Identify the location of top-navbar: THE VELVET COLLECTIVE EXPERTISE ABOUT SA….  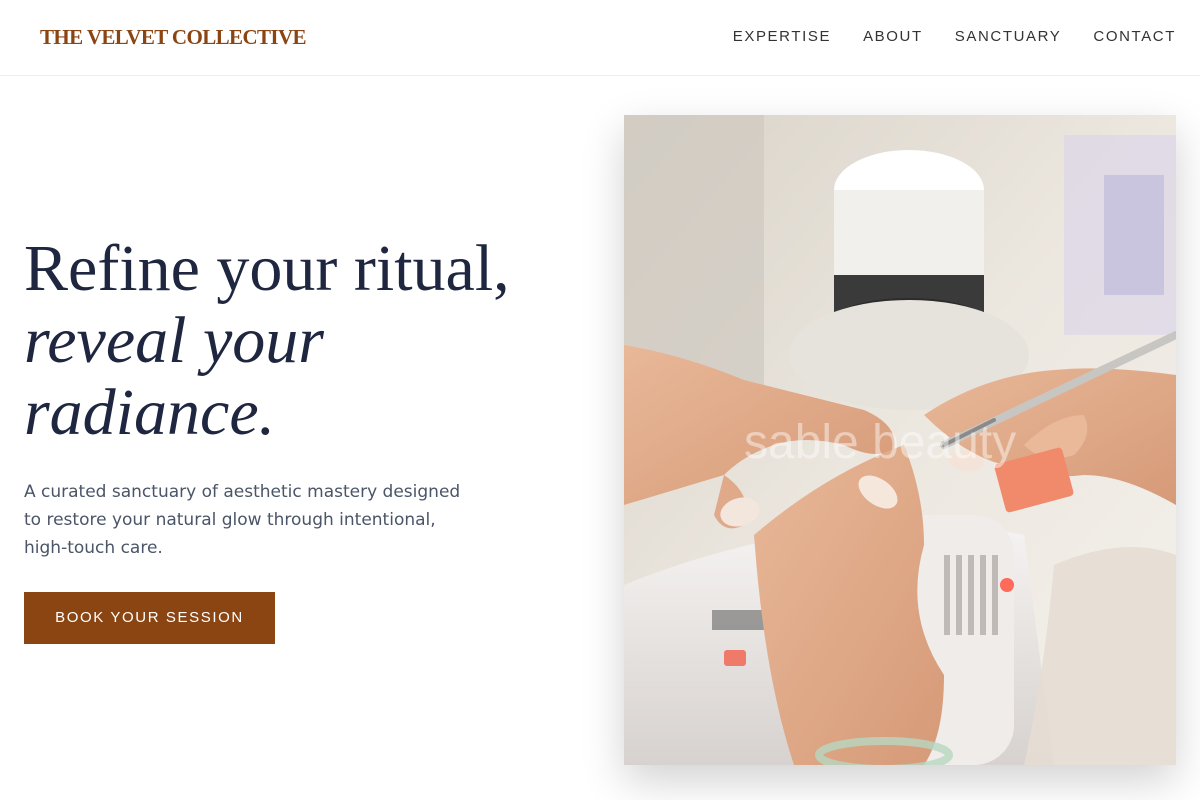
(600, 38).